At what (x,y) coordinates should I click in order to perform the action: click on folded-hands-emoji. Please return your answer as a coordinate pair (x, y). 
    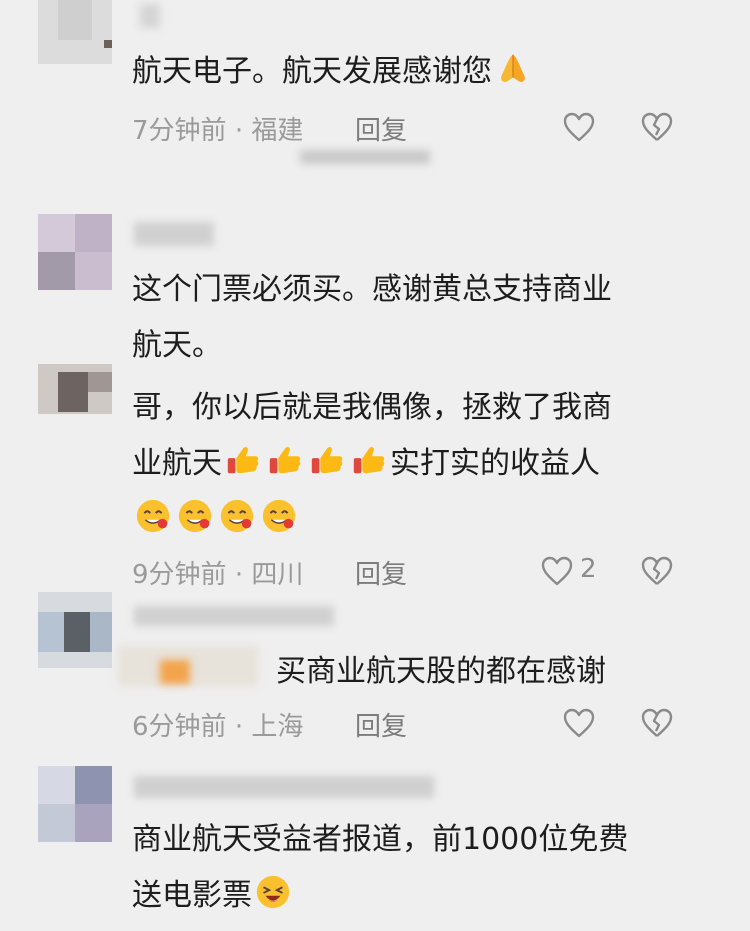
    Looking at the image, I should click on (513, 68).